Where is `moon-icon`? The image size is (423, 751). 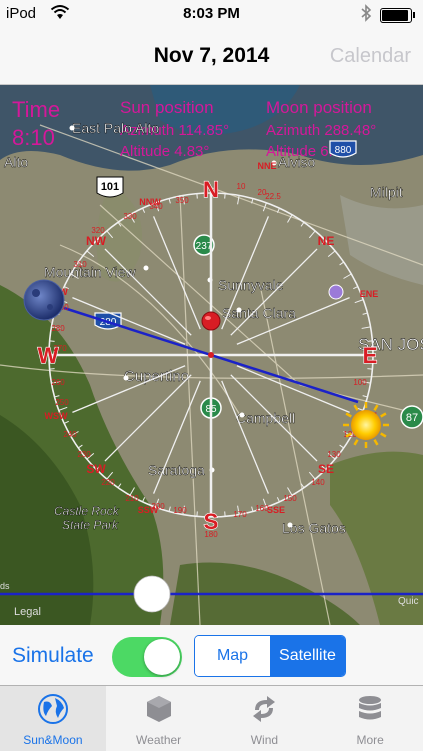 moon-icon is located at coordinates (44, 300).